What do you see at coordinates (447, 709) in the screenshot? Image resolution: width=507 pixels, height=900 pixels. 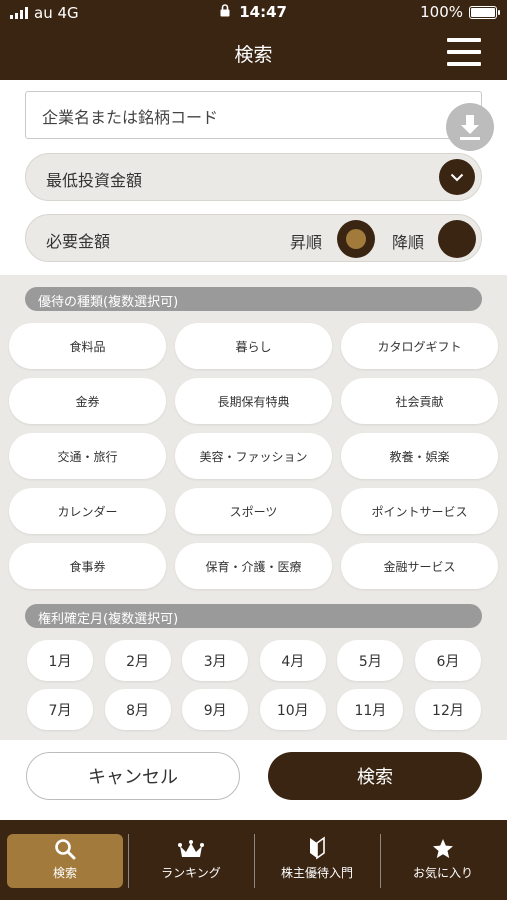 I see `month-button: 12月` at bounding box center [447, 709].